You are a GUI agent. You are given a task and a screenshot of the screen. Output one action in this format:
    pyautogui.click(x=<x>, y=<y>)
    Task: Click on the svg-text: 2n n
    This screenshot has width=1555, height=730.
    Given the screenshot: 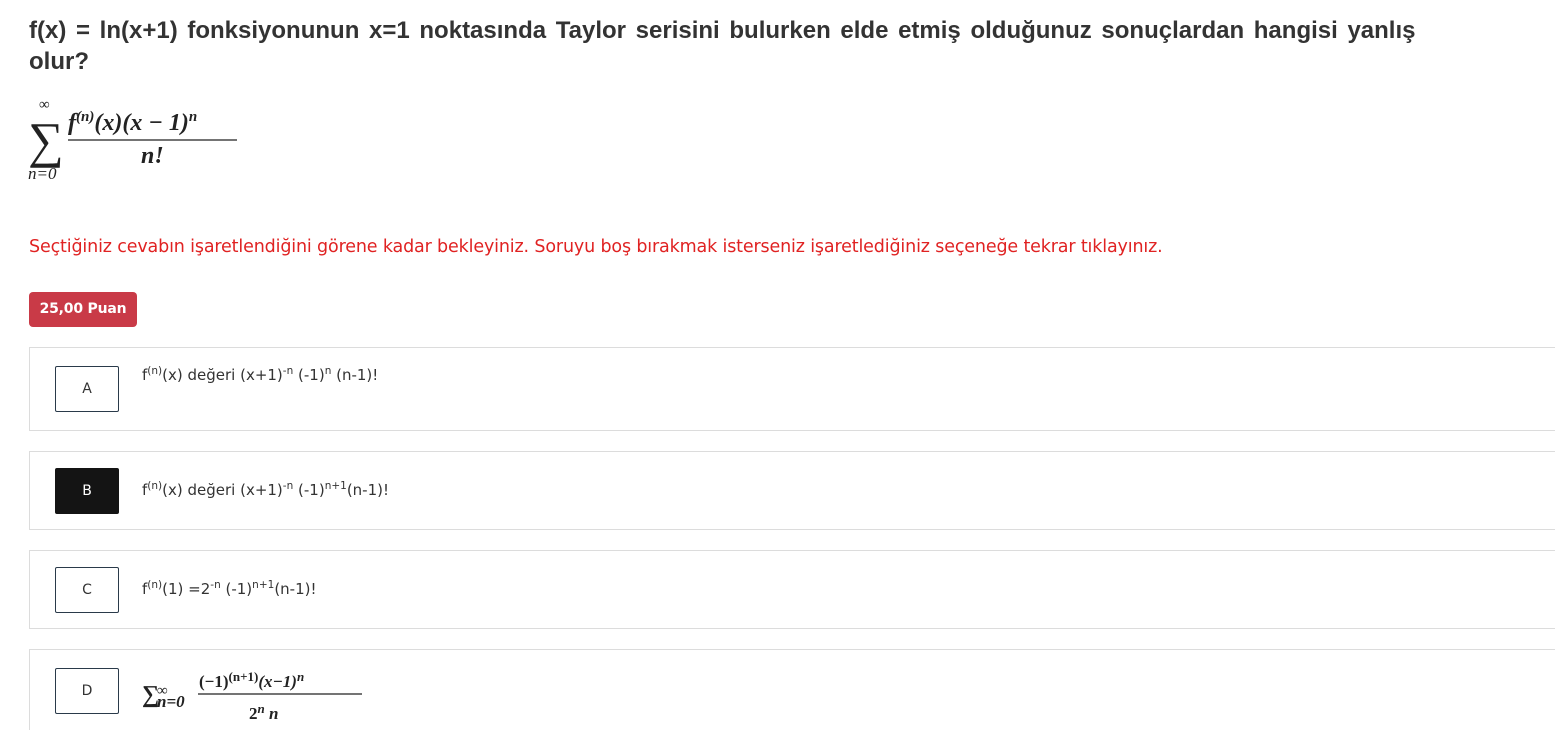 What is the action you would take?
    pyautogui.click(x=263, y=711)
    